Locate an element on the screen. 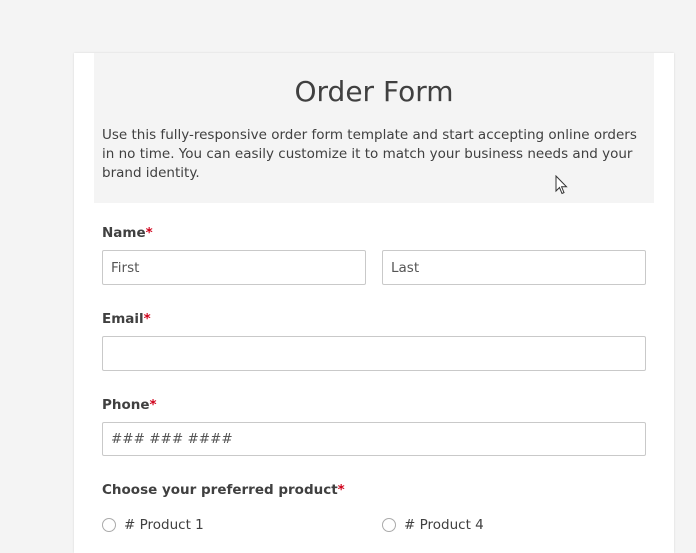  mouse-pointer-icon is located at coordinates (561, 185).